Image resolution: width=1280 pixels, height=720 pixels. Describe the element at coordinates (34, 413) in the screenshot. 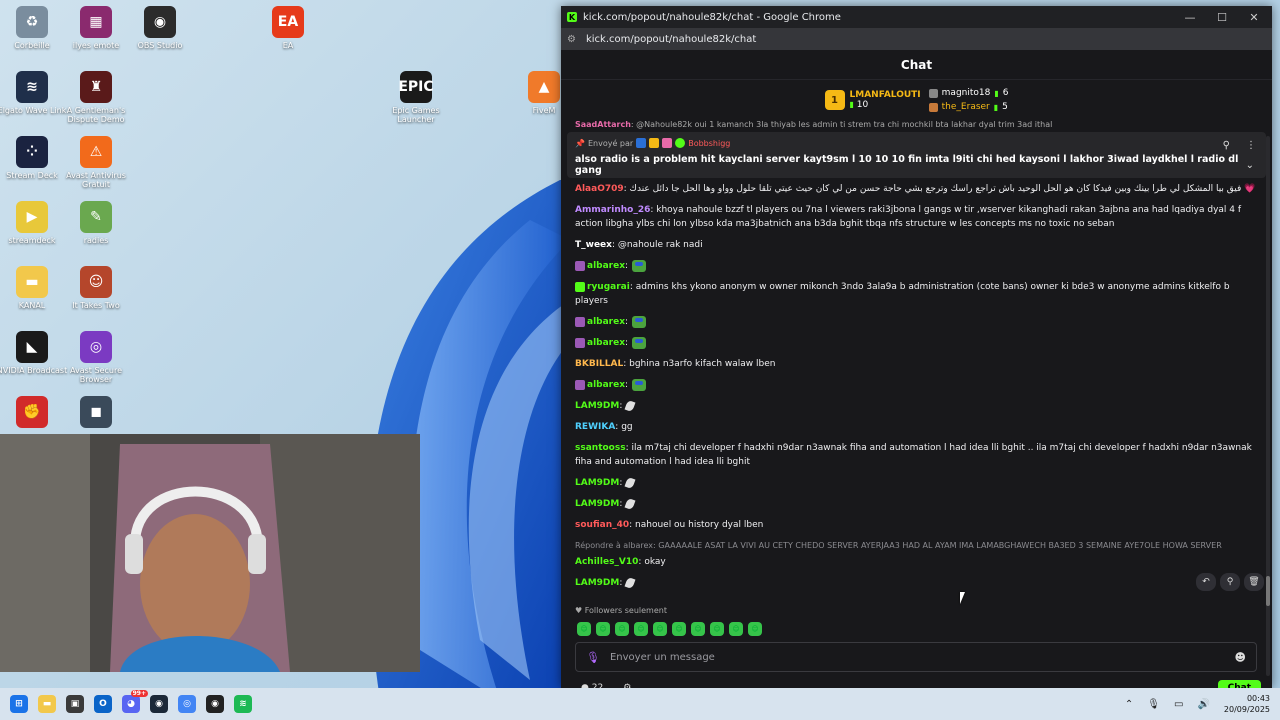

I see `desktop-icon: ✊` at that location.